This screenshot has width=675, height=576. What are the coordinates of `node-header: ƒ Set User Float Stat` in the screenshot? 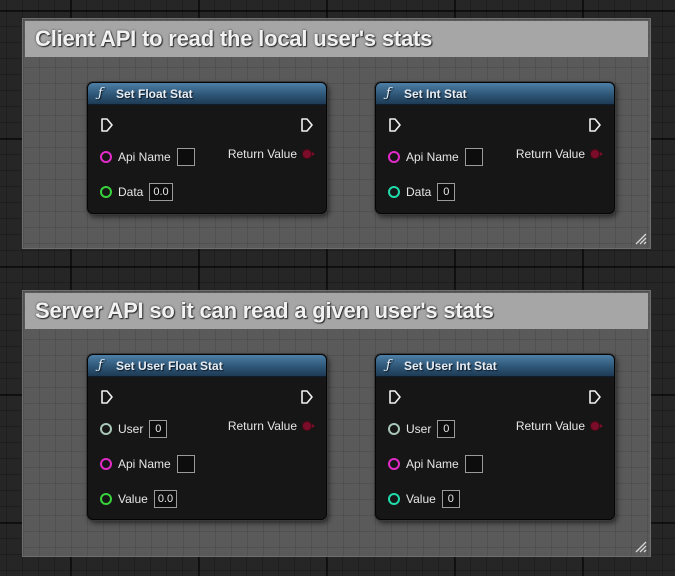 It's located at (207, 366).